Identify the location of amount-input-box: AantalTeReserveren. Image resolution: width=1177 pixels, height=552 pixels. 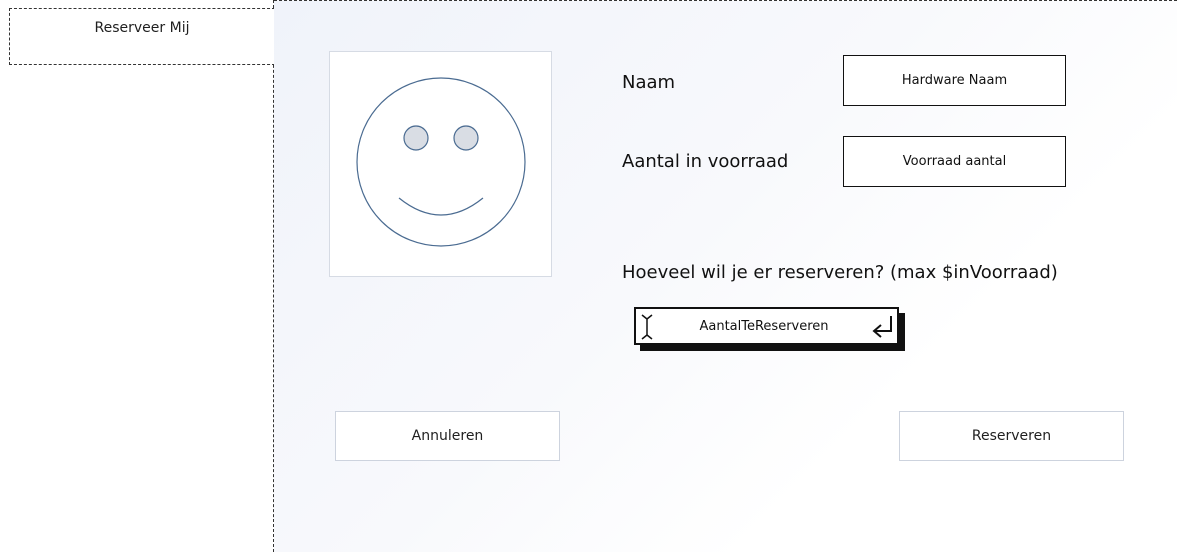
(766, 326).